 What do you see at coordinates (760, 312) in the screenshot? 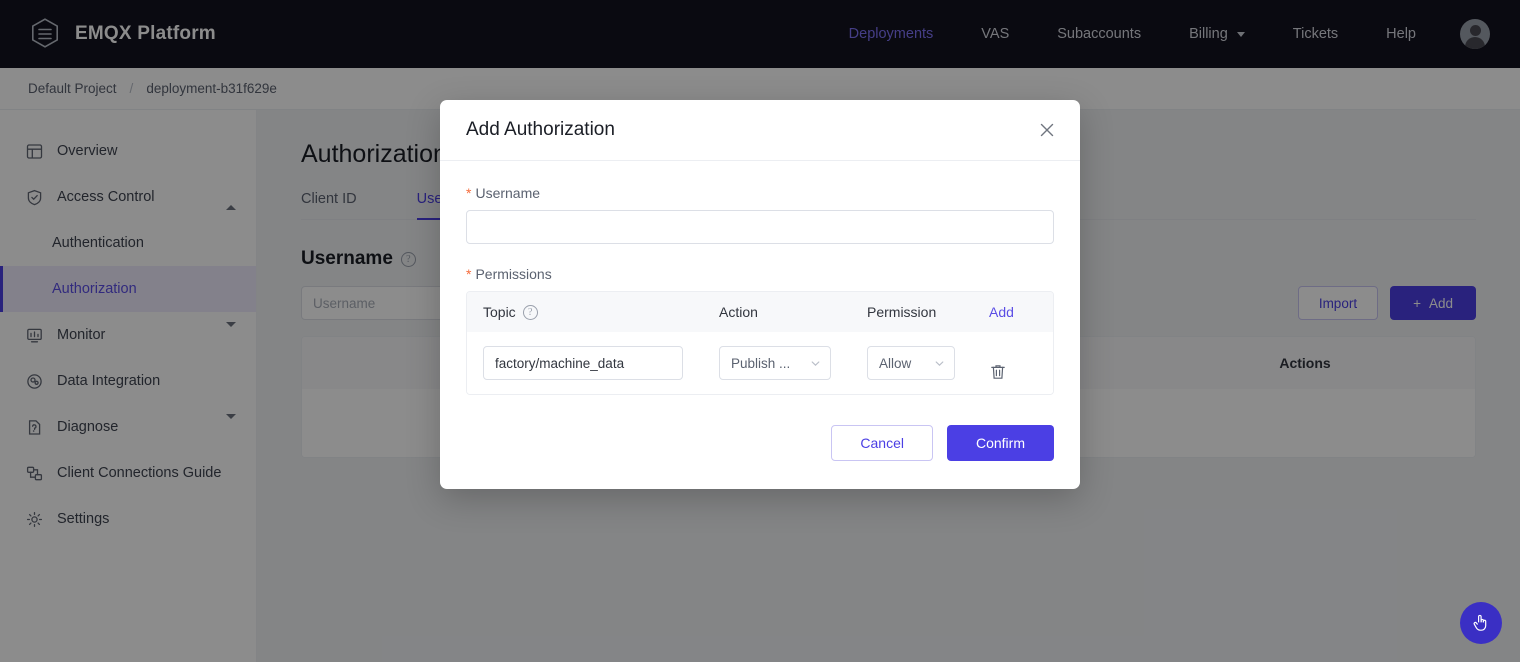
I see `permissions-header-row: Topic ? Action Permission Add` at bounding box center [760, 312].